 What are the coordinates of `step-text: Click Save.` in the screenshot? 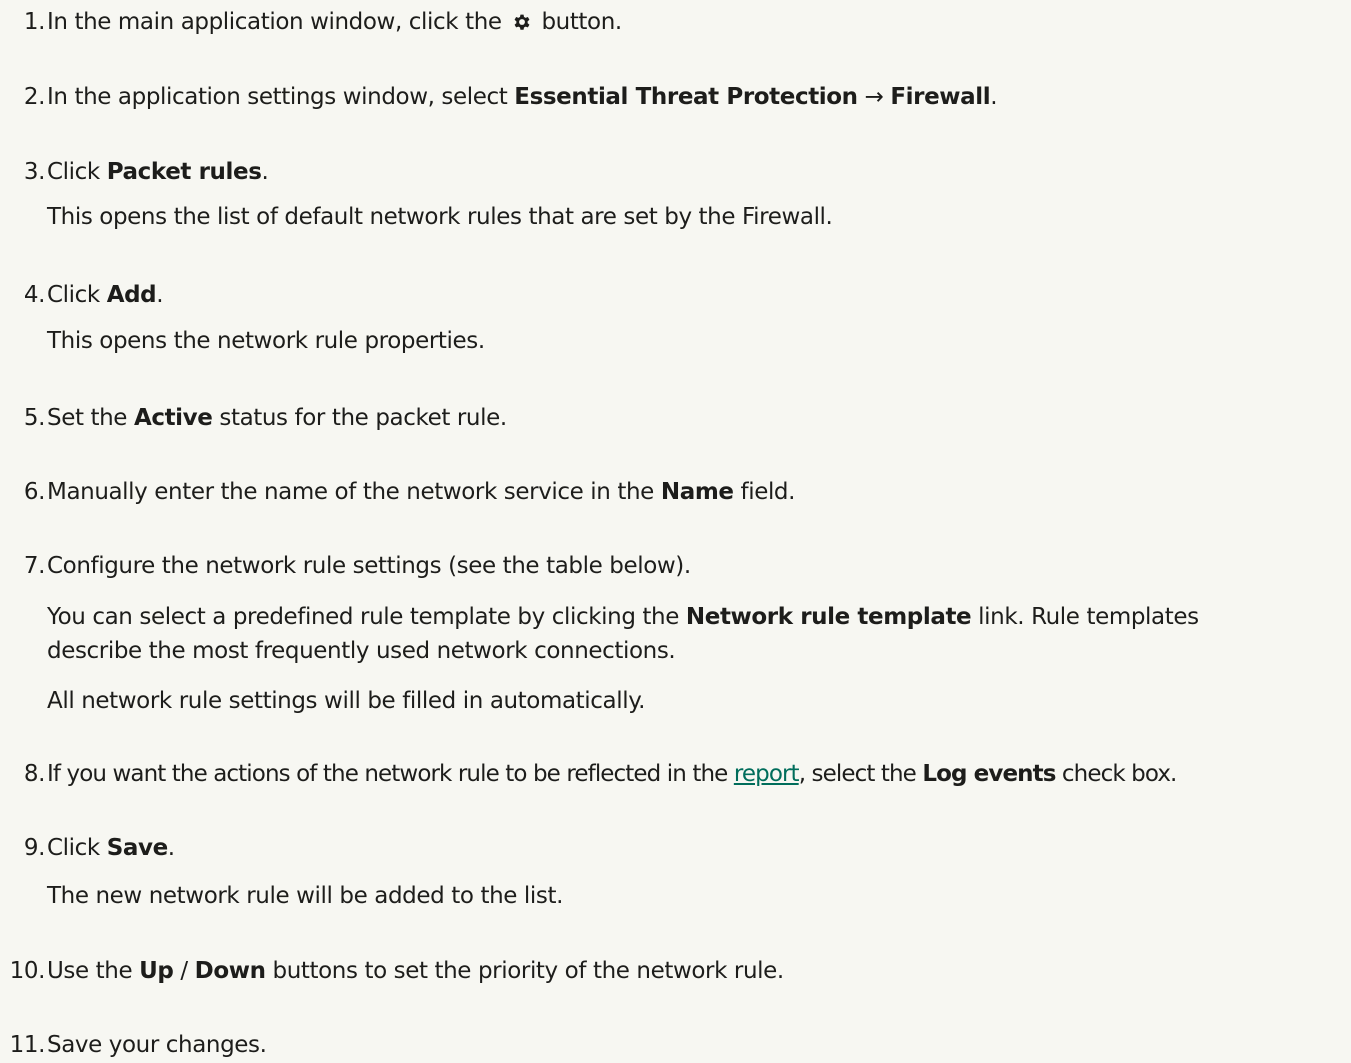 It's located at (111, 848).